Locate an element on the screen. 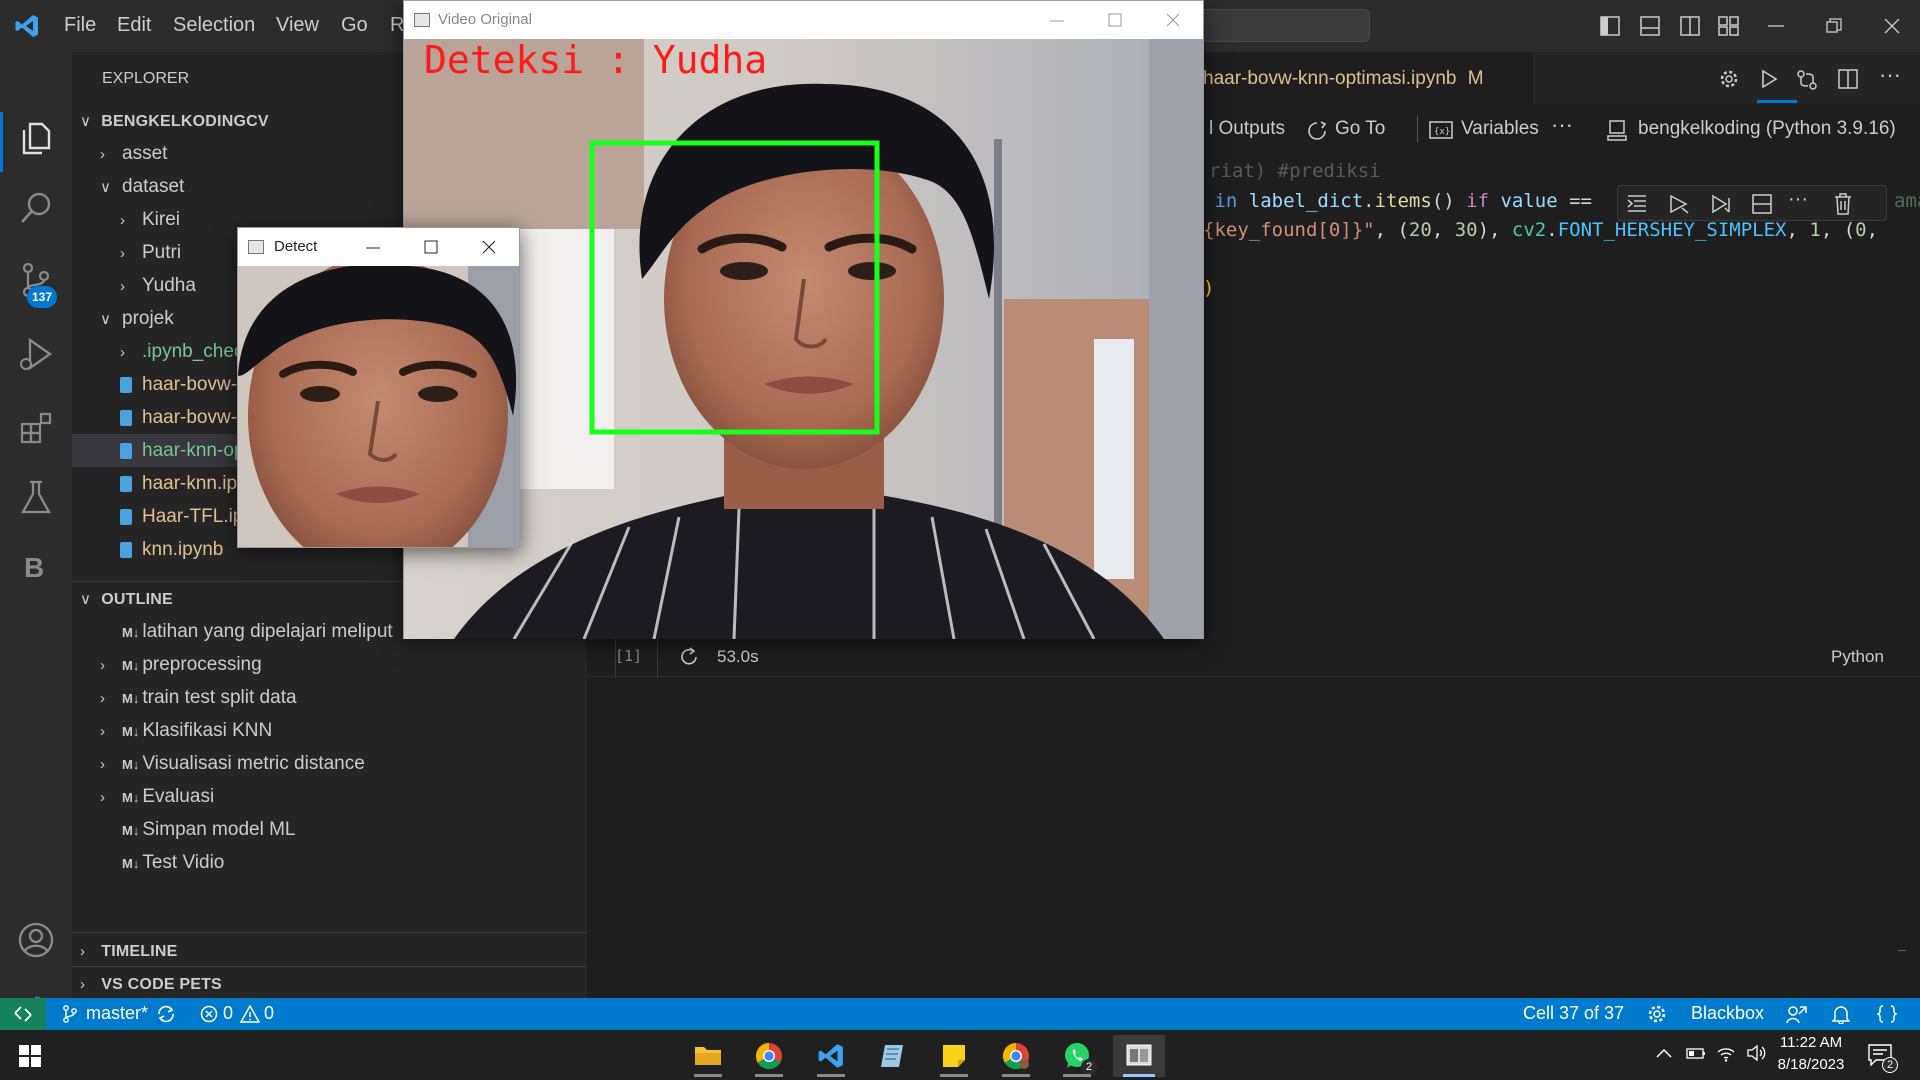 This screenshot has height=1080, width=1920. menu-view: View is located at coordinates (297, 25).